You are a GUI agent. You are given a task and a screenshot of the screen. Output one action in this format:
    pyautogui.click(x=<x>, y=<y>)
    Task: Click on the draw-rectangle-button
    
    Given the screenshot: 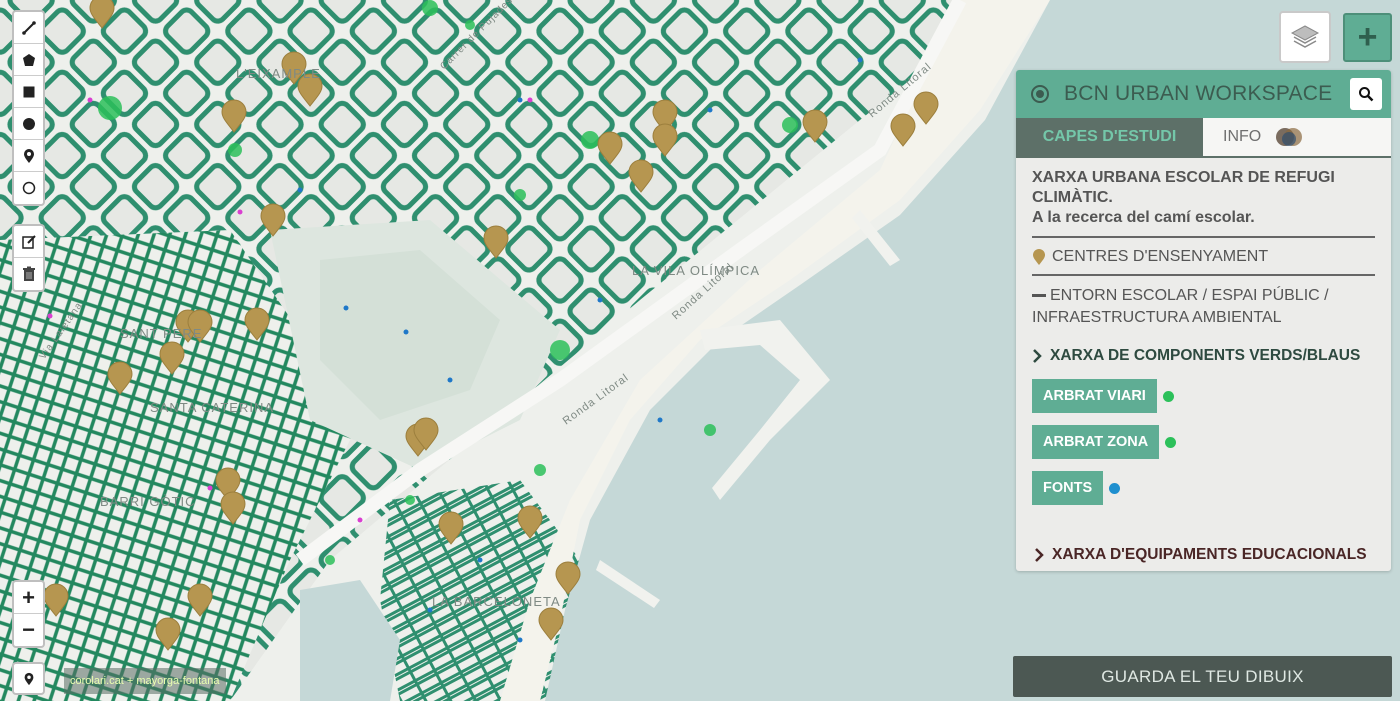 What is the action you would take?
    pyautogui.click(x=28, y=92)
    